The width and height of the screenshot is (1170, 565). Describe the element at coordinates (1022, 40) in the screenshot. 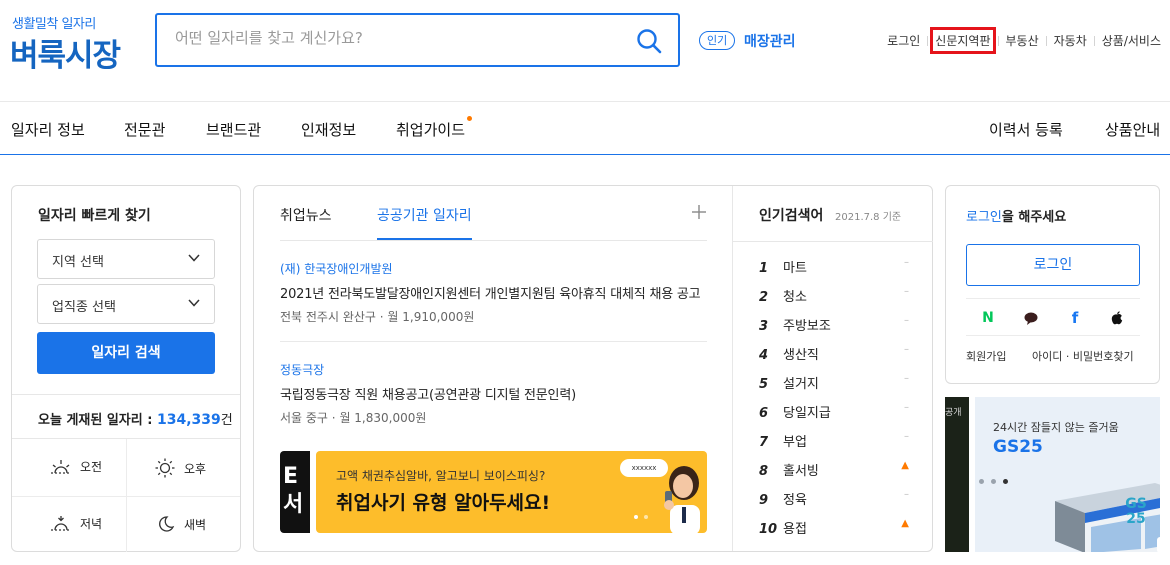

I see `real-estate-link: 부동산` at that location.